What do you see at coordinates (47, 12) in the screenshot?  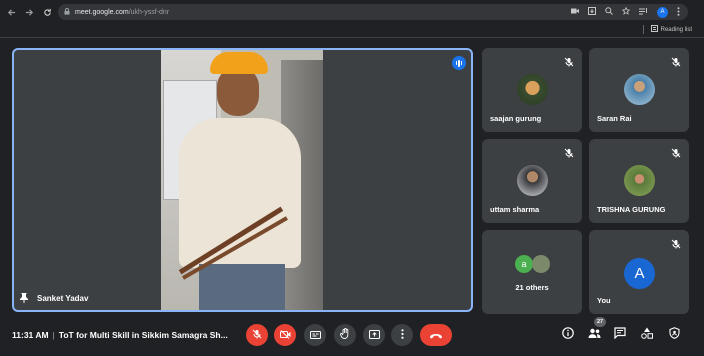 I see `reload-icon` at bounding box center [47, 12].